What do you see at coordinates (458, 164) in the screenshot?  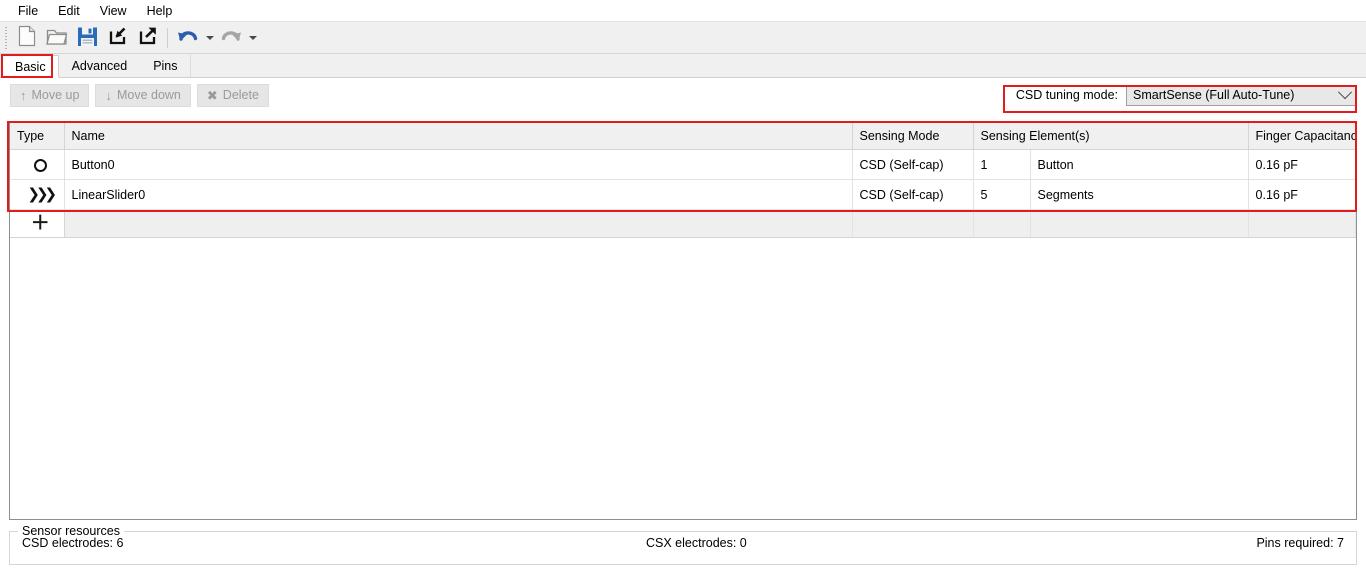 I see `row-name-cell: Button0` at bounding box center [458, 164].